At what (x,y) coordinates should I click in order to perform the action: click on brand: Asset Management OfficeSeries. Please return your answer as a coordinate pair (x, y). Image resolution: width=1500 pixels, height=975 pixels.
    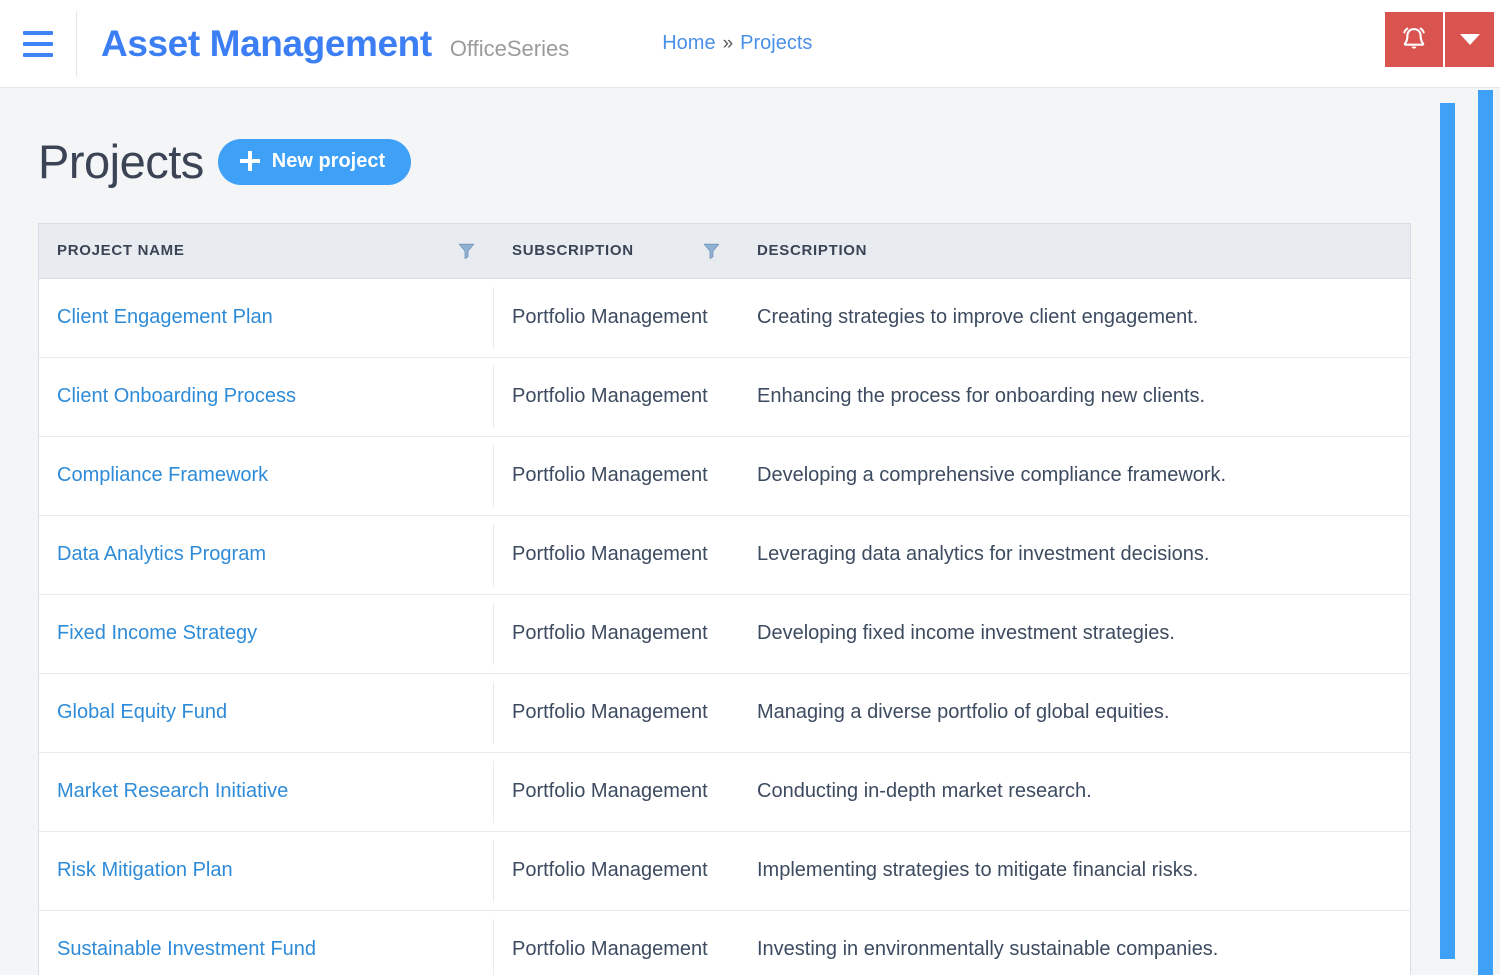
    Looking at the image, I should click on (323, 44).